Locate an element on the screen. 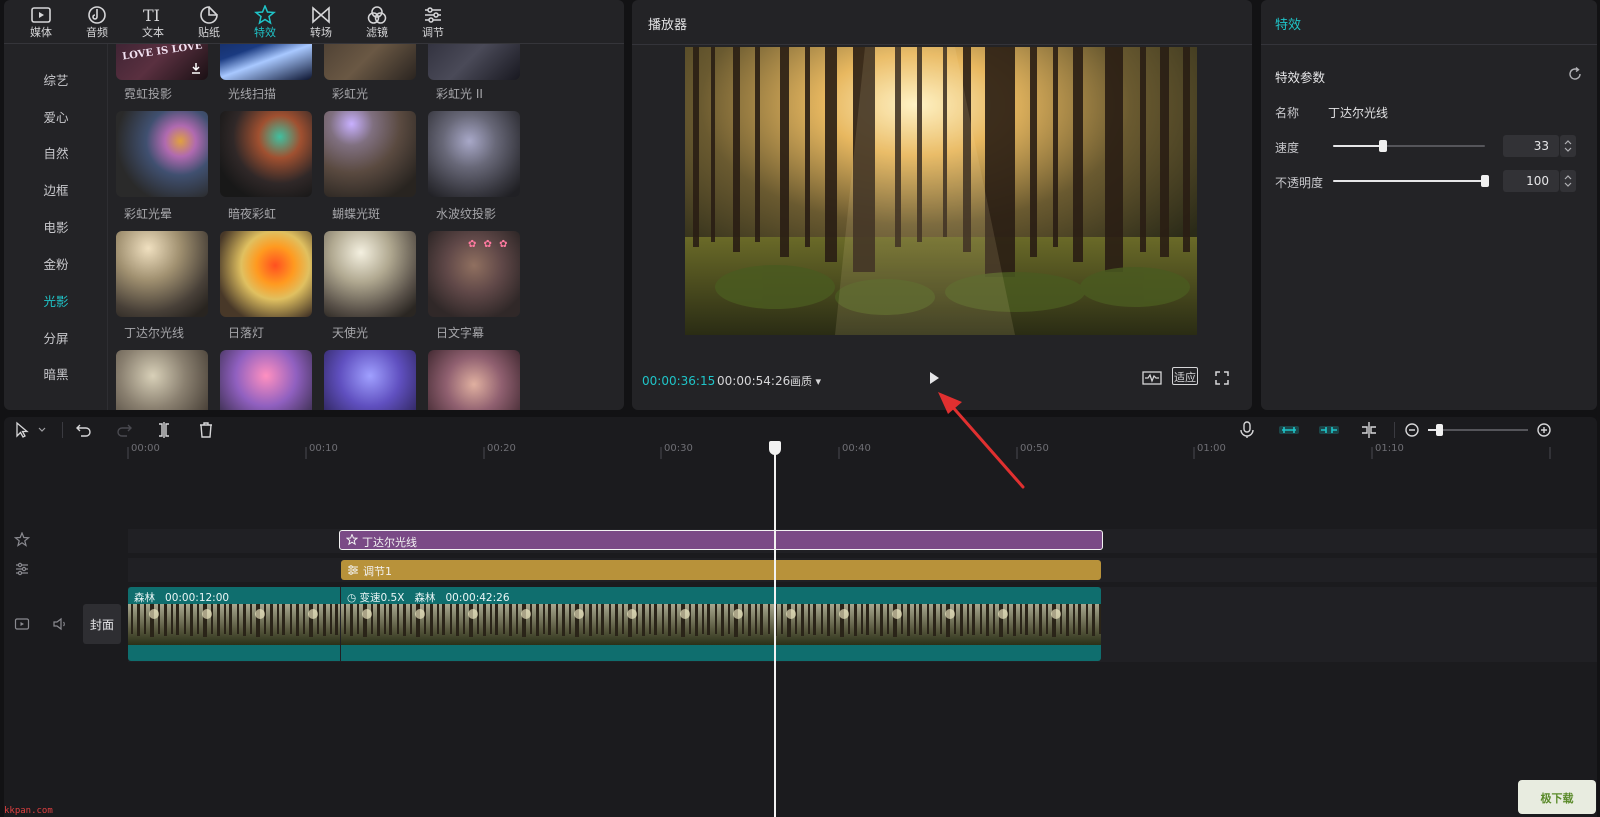 Image resolution: width=1600 pixels, height=817 pixels. category-light-shadow: 光影 is located at coordinates (56, 300).